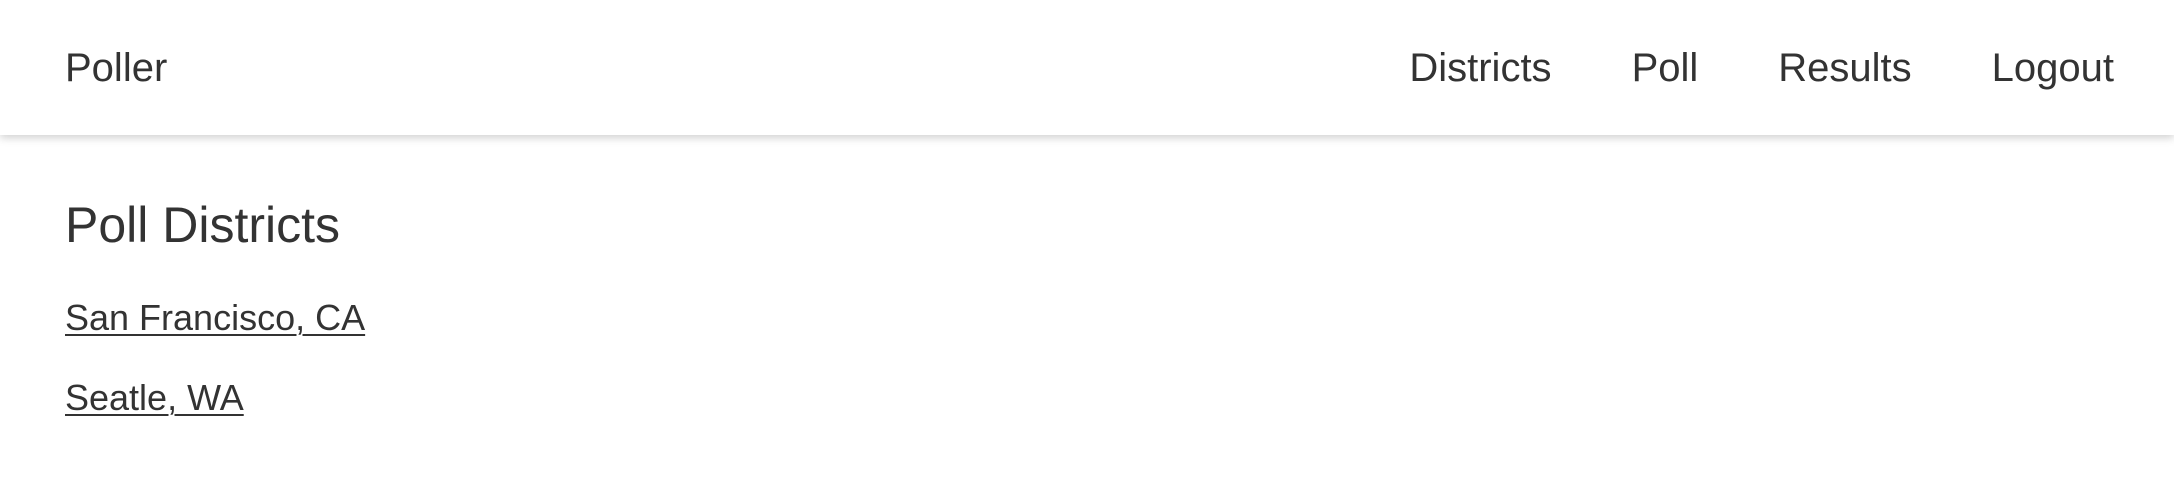  Describe the element at coordinates (154, 397) in the screenshot. I see `district-link-seattle: Seatle, WA` at that location.